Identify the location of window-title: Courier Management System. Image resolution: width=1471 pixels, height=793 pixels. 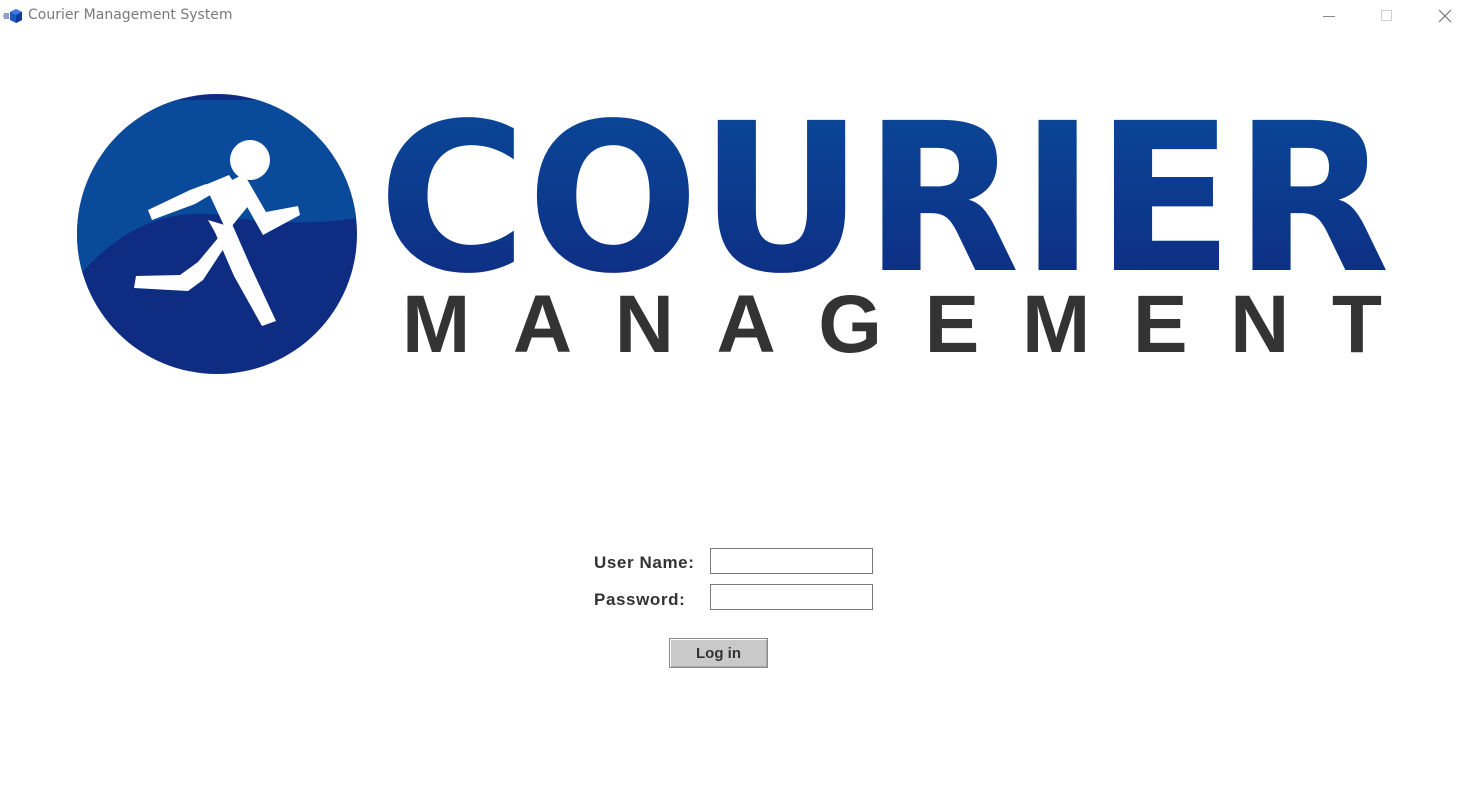
(130, 15).